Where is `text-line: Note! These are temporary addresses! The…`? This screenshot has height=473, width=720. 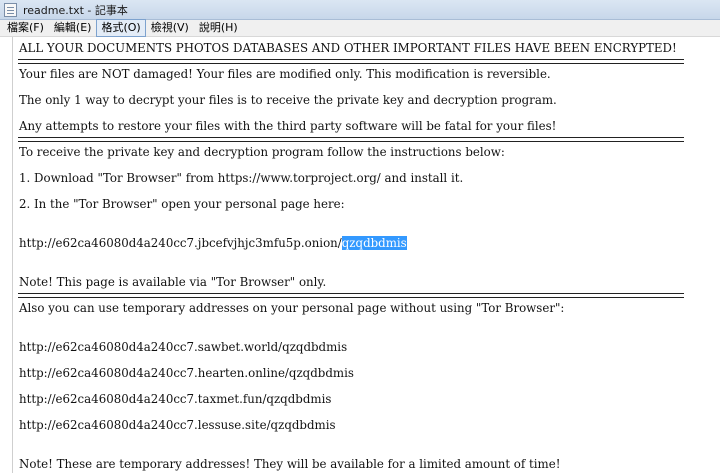 text-line: Note! These are temporary addresses! The… is located at coordinates (290, 464).